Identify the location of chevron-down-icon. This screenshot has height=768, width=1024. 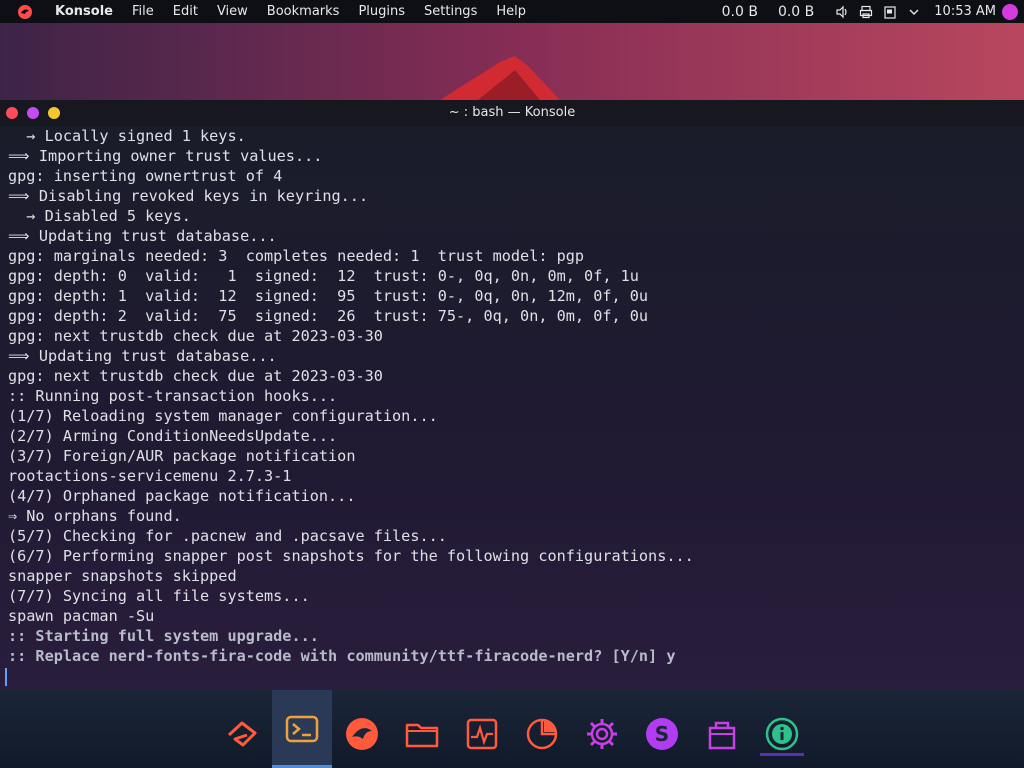
(914, 12).